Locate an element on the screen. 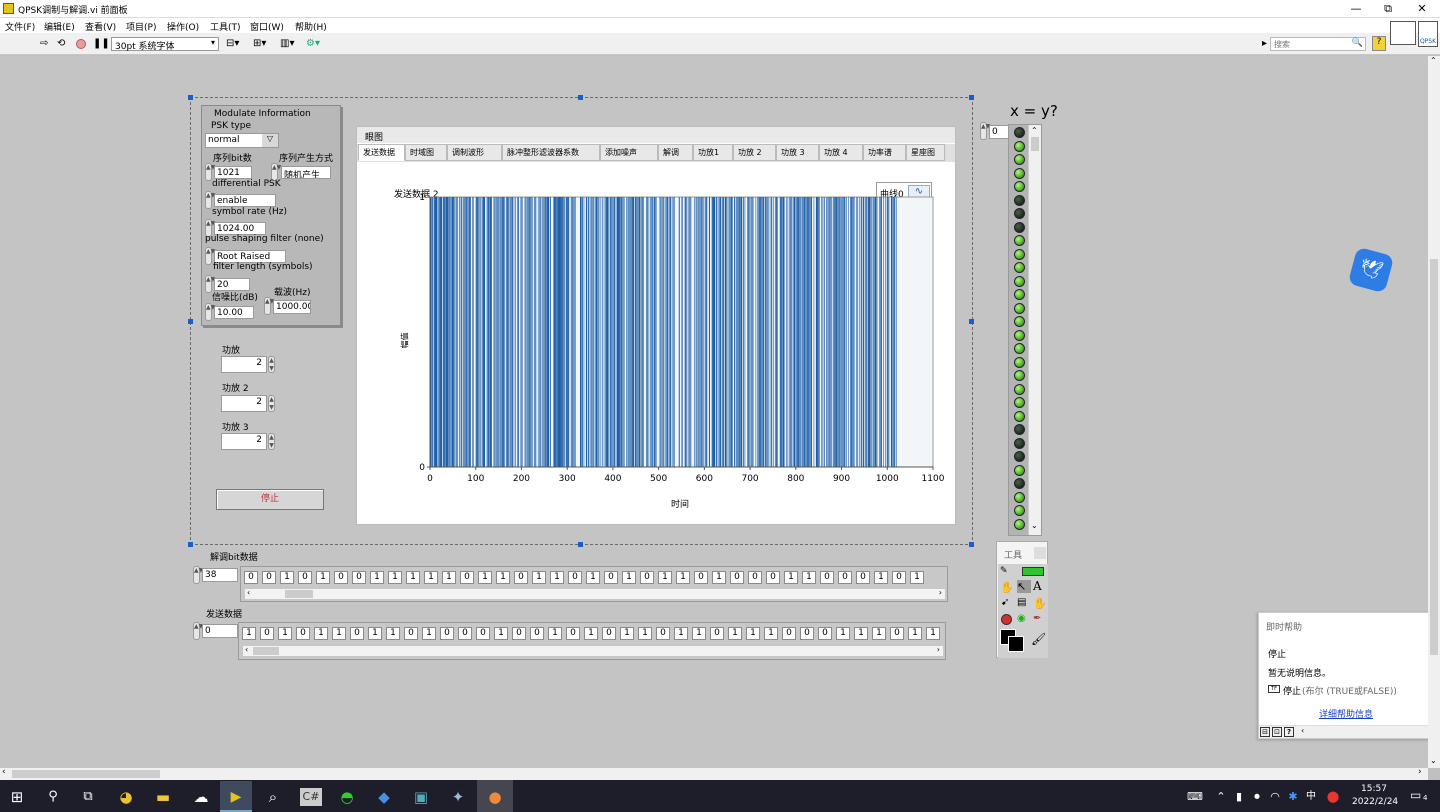 The image size is (1440, 812). search-icon: ⚲ is located at coordinates (53, 797).